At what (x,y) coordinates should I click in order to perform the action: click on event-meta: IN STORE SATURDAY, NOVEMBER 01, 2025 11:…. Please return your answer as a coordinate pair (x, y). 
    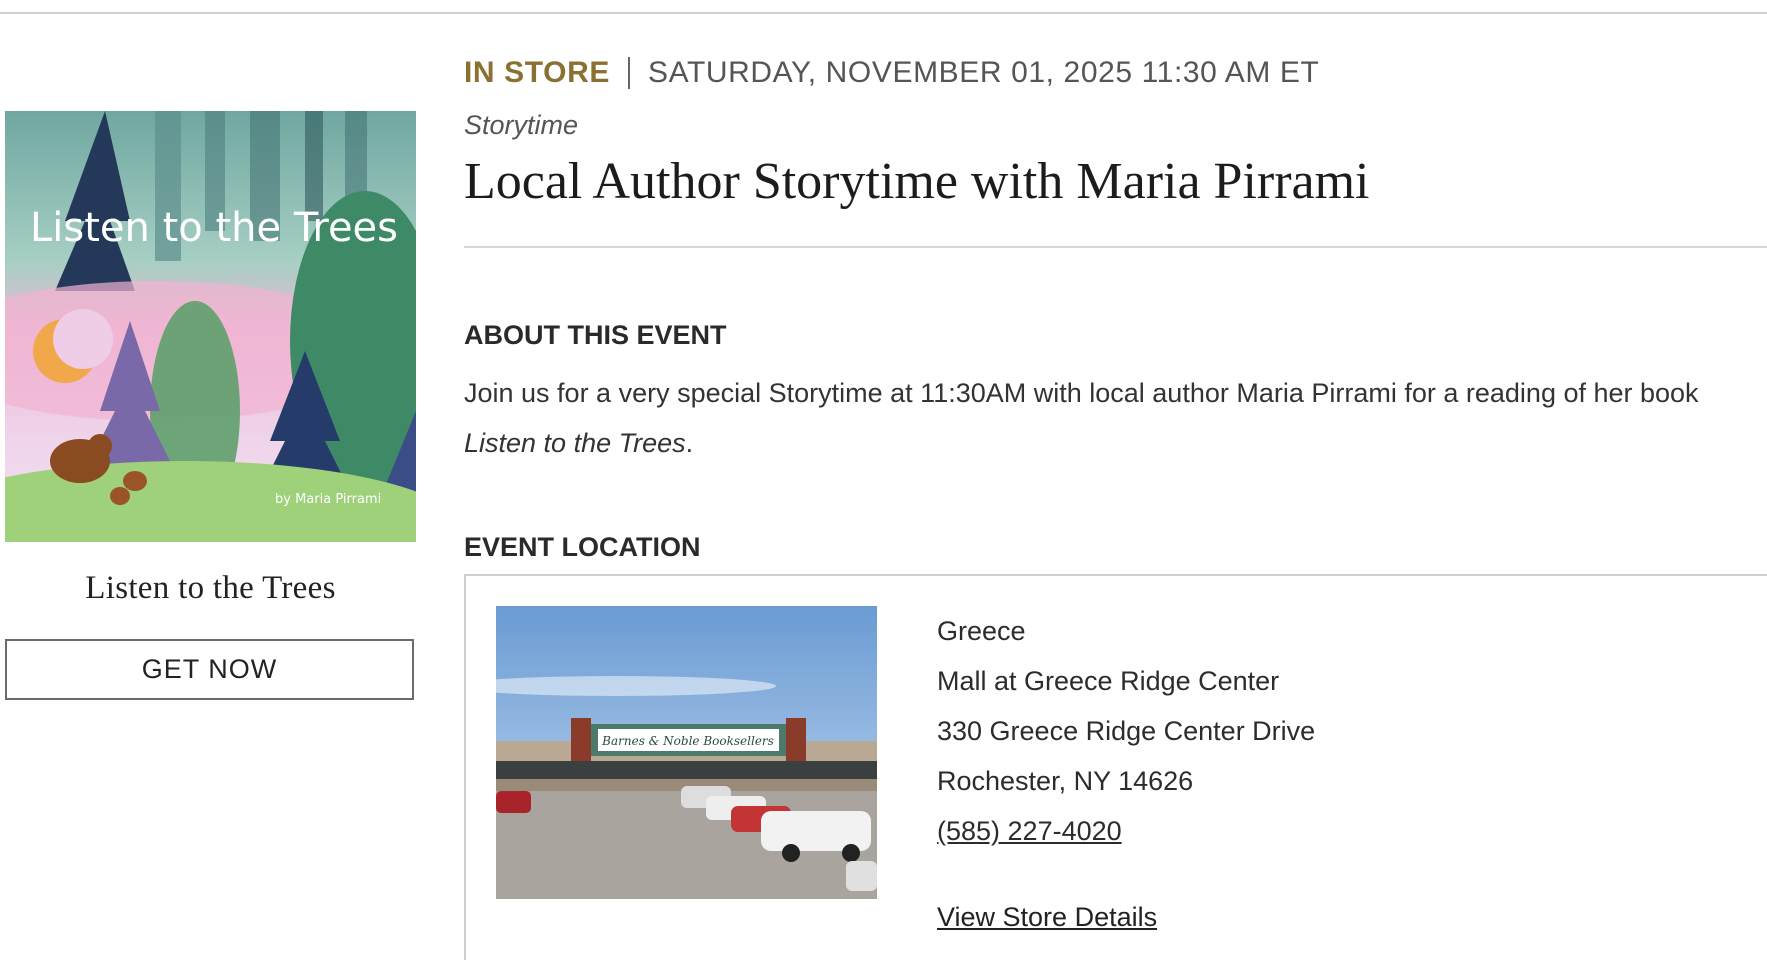
    Looking at the image, I should click on (891, 73).